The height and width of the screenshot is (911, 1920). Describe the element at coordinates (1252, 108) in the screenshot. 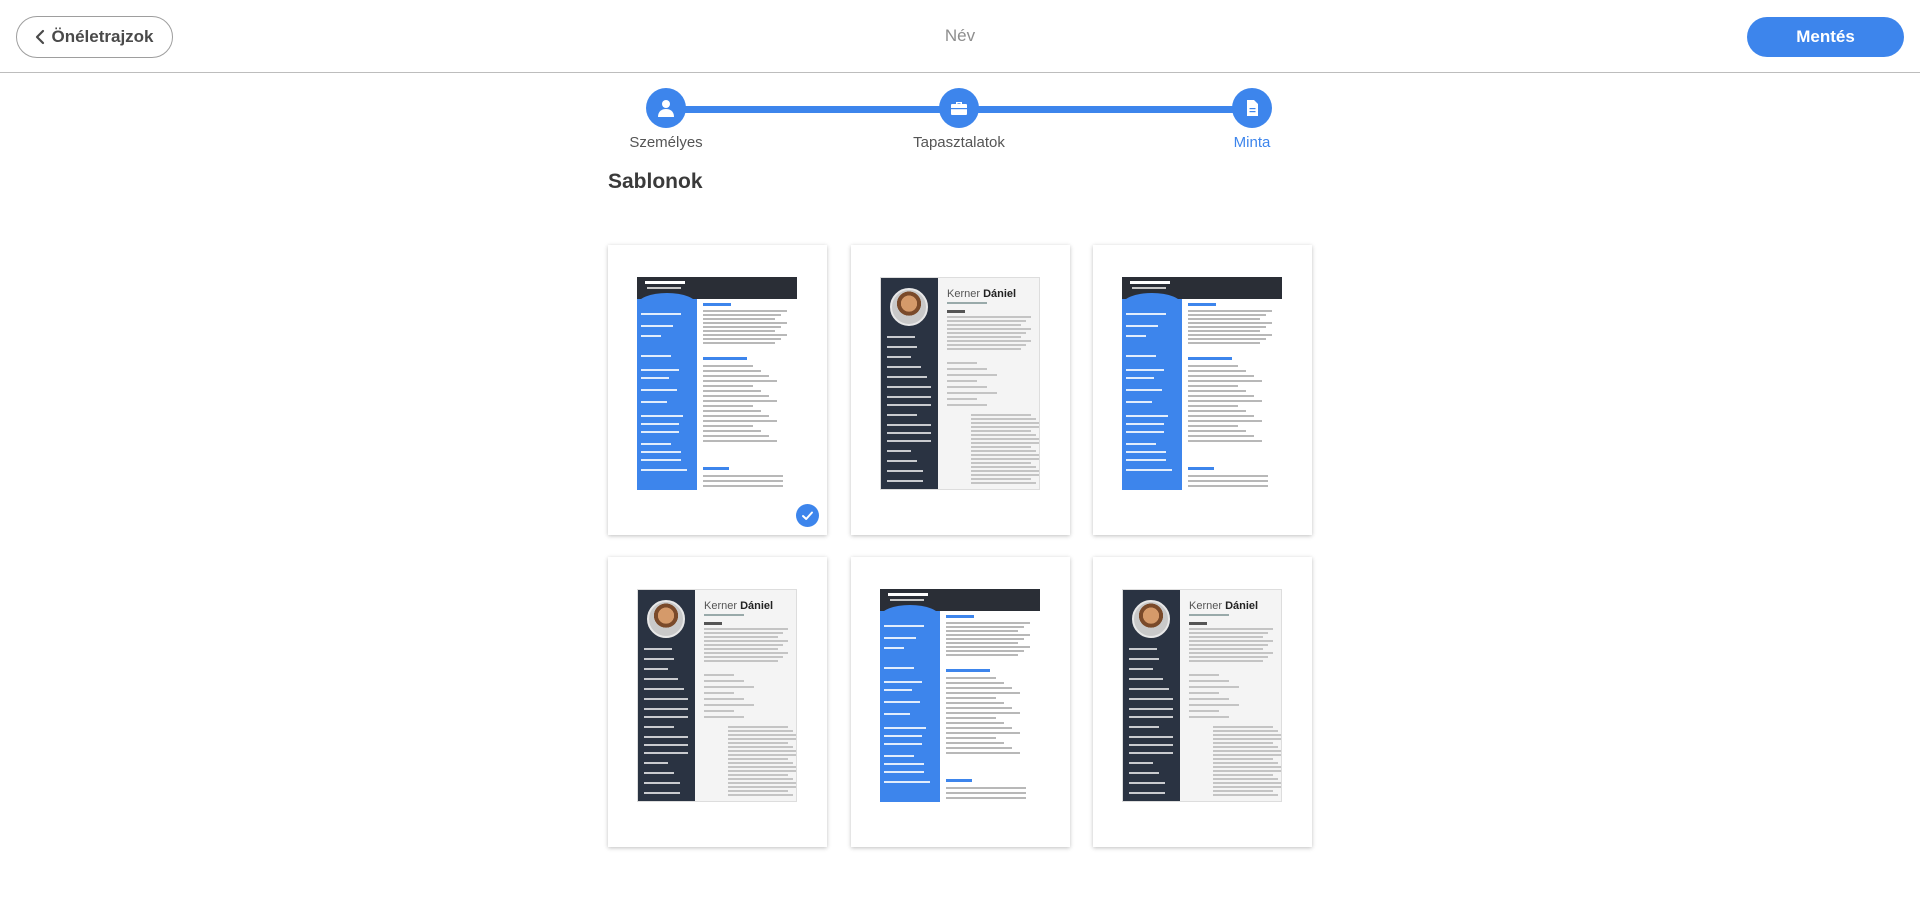

I see `document-icon` at that location.